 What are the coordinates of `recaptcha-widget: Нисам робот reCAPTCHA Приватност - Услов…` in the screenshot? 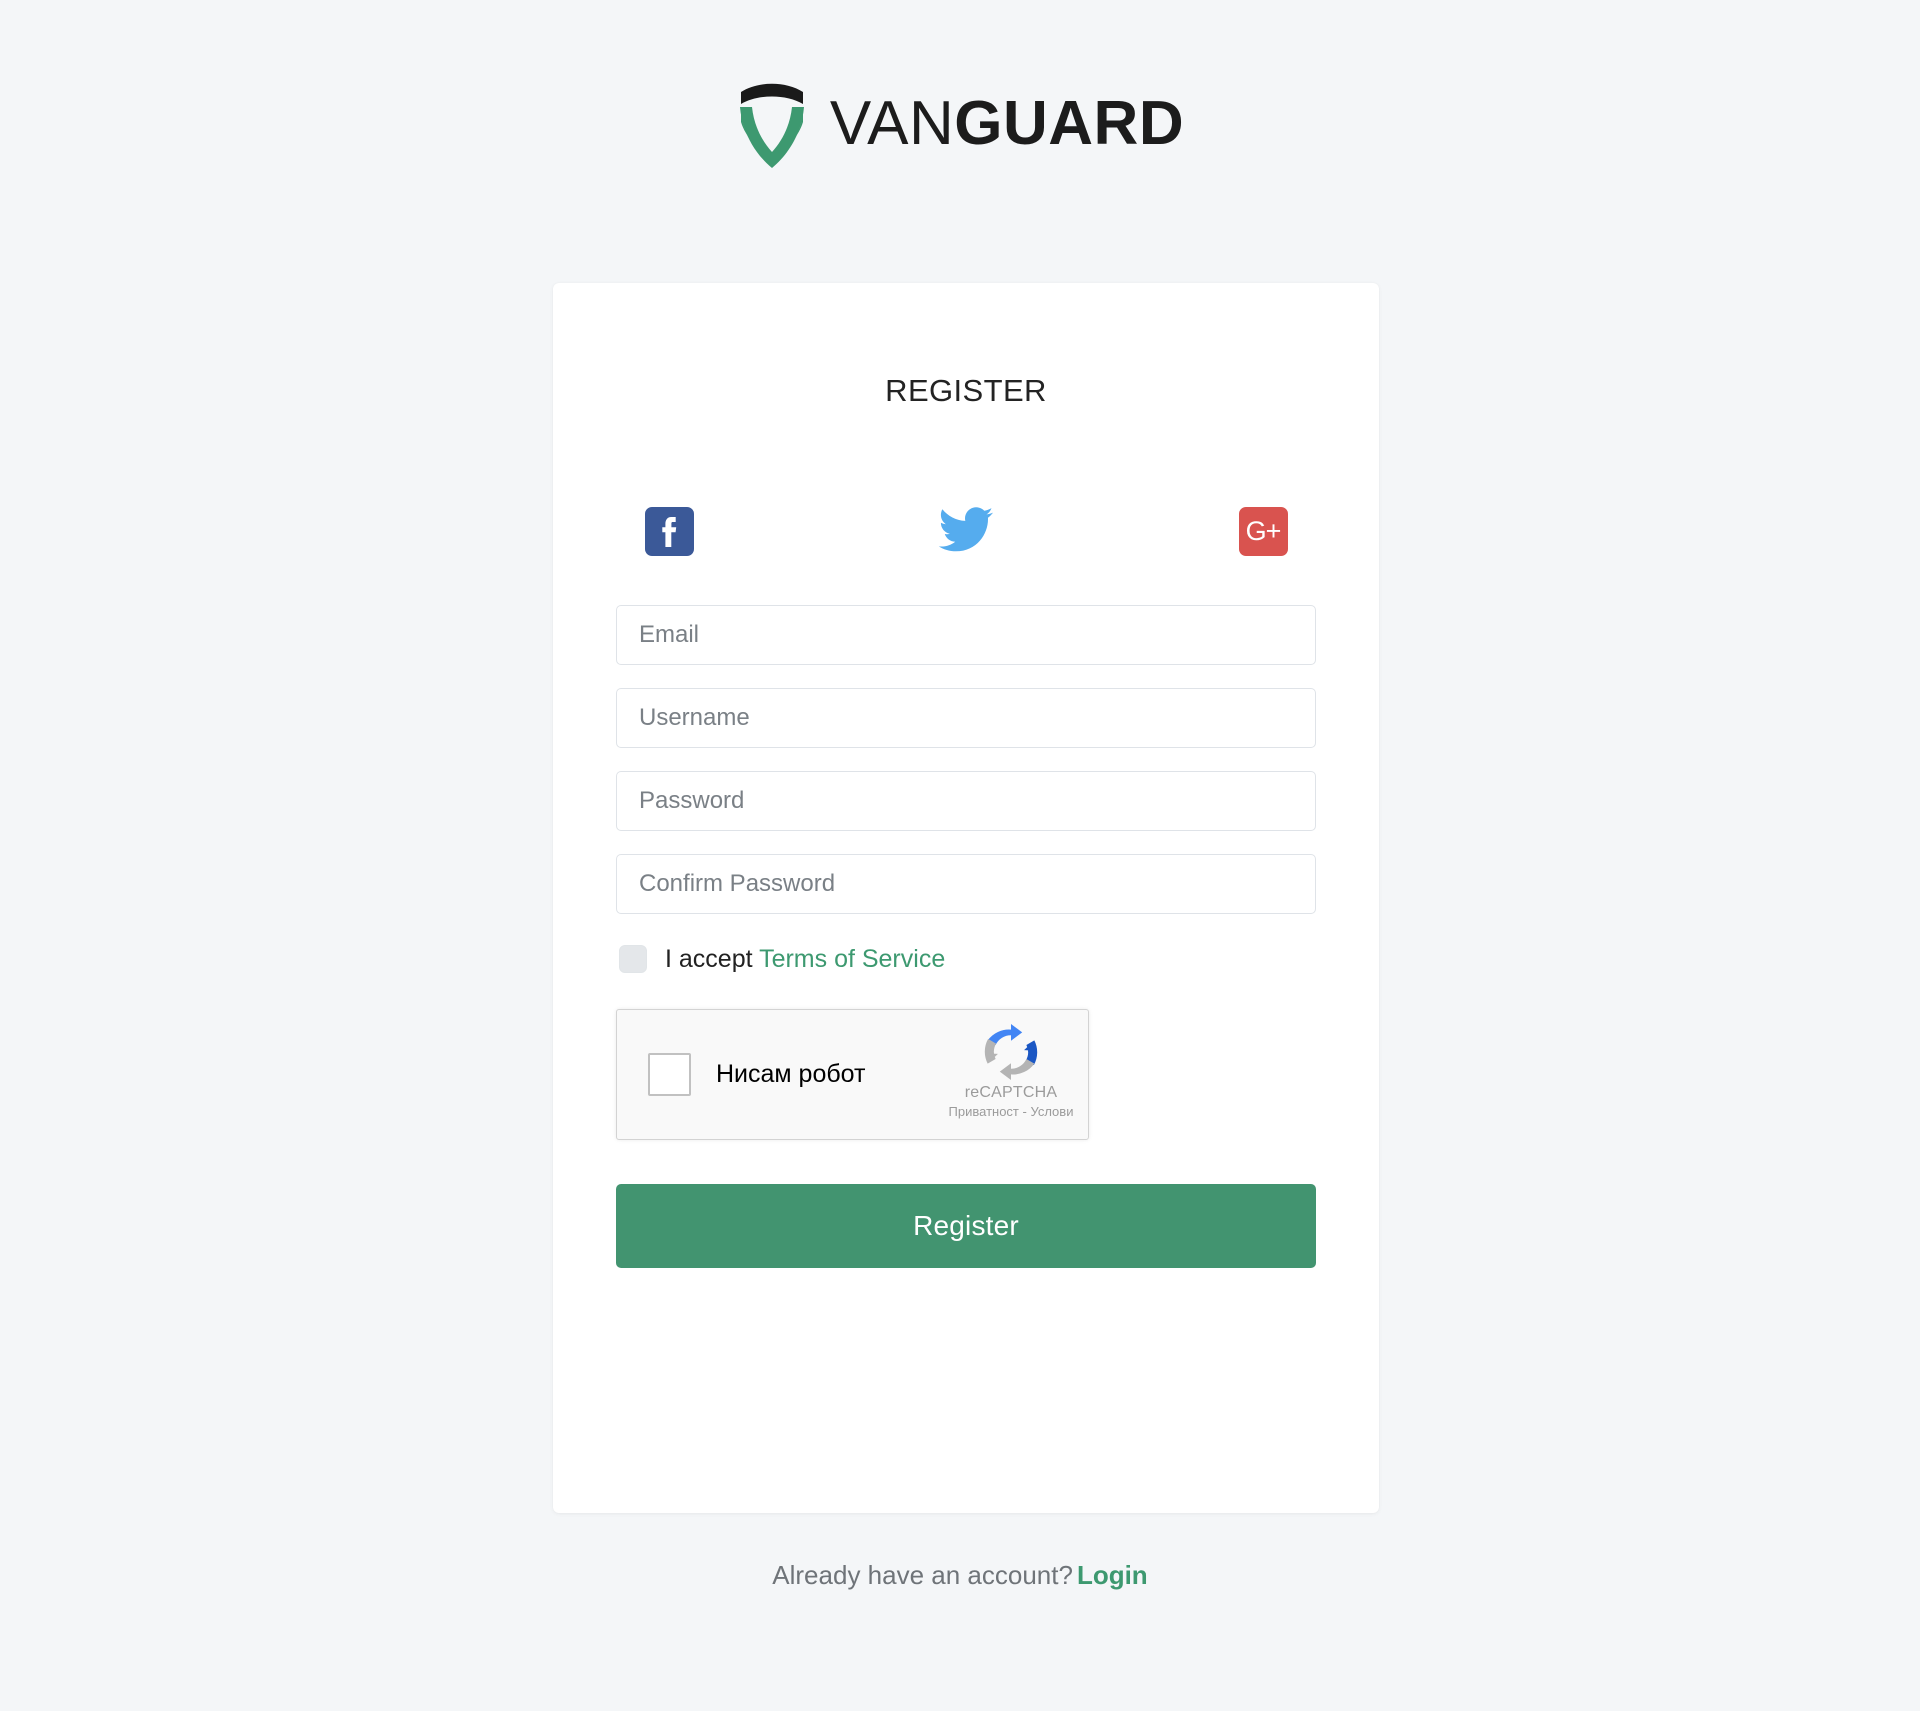 It's located at (852, 1074).